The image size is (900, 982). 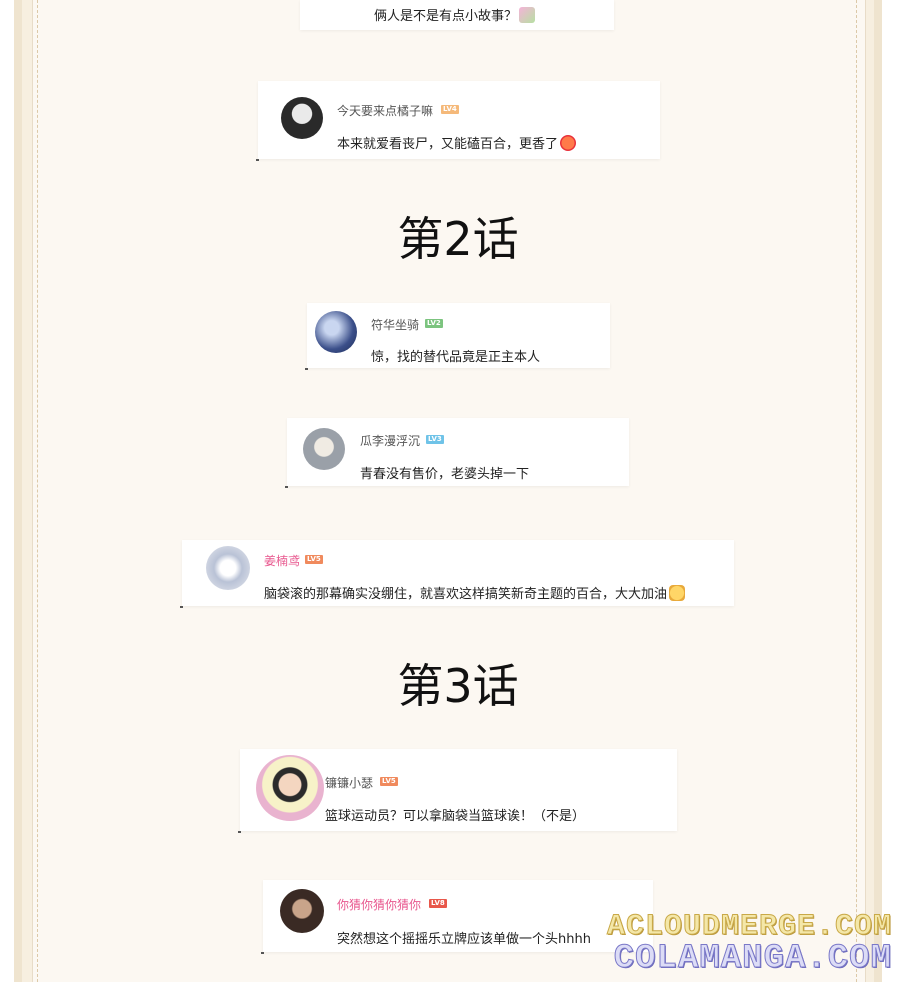 I want to click on comment-card: 瓜李漫浮沉 LV3 青春没有售价，老婆头掉一下, so click(x=457, y=453).